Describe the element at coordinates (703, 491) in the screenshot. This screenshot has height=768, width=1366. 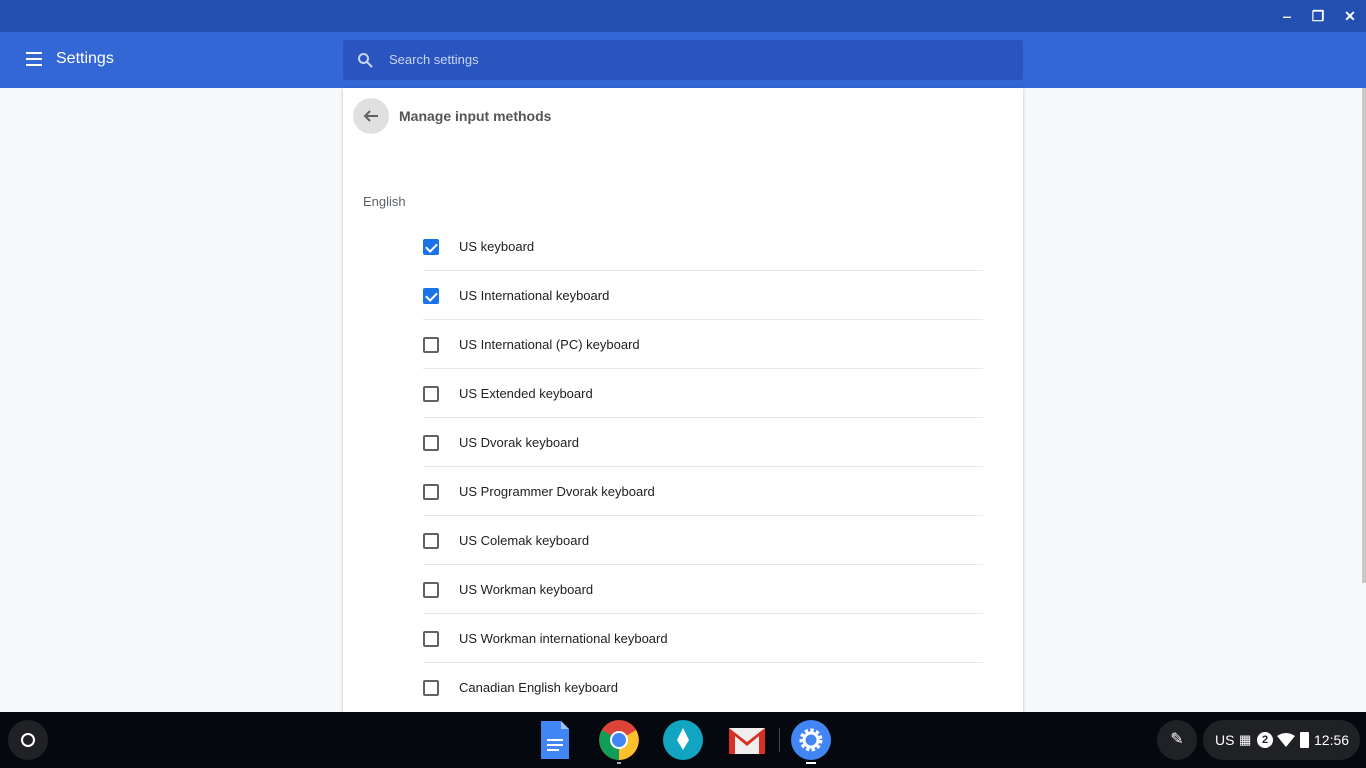
I see `input-method-row: US Programmer Dvorak keyboard` at that location.